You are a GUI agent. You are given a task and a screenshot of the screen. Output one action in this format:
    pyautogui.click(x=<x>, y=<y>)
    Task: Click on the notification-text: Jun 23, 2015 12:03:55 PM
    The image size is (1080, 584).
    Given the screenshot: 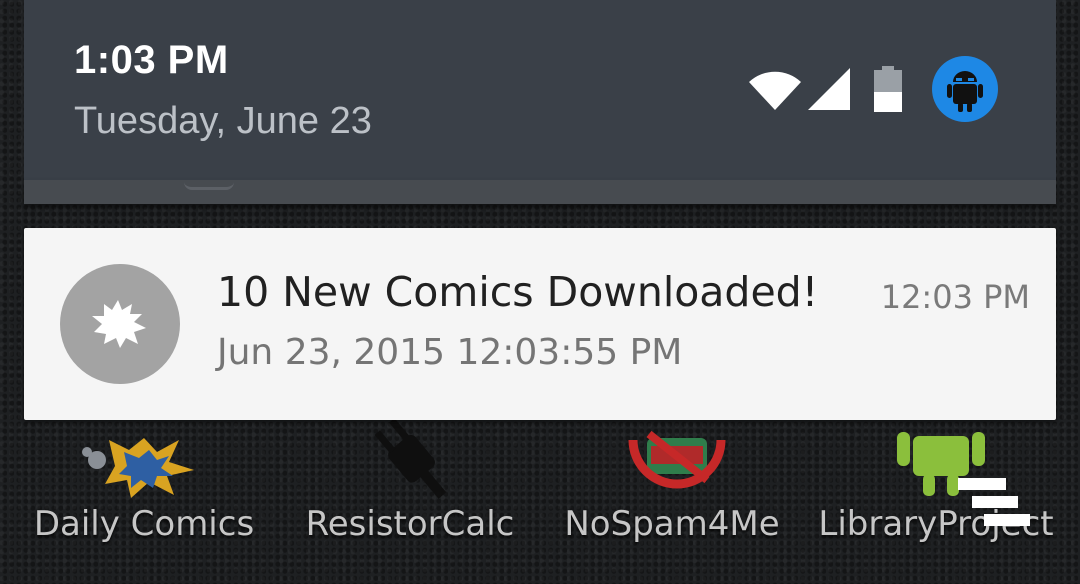 What is the action you would take?
    pyautogui.click(x=450, y=352)
    